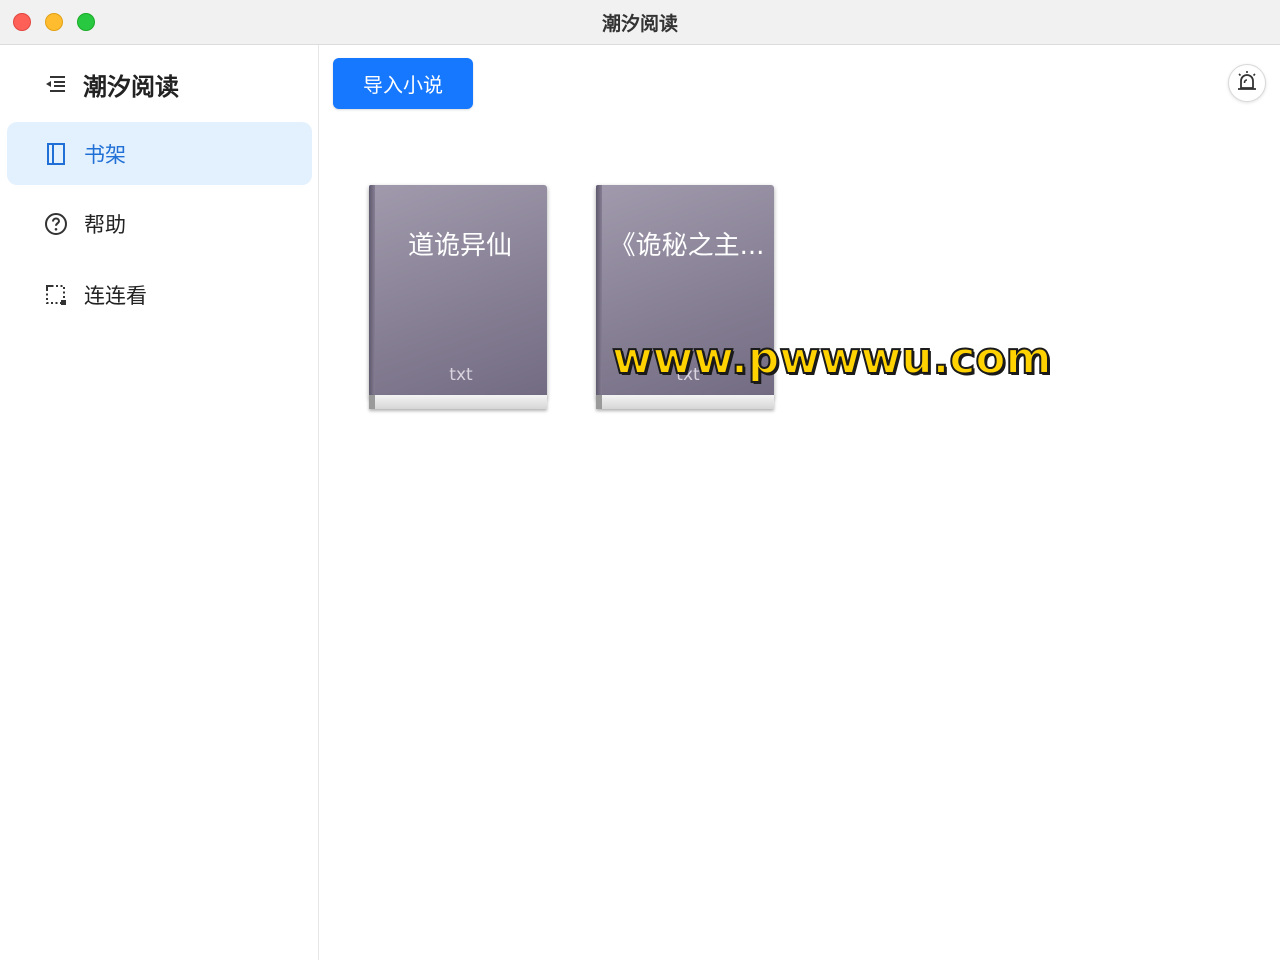 The width and height of the screenshot is (1280, 960). What do you see at coordinates (55, 84) in the screenshot?
I see `collapse-menu-icon` at bounding box center [55, 84].